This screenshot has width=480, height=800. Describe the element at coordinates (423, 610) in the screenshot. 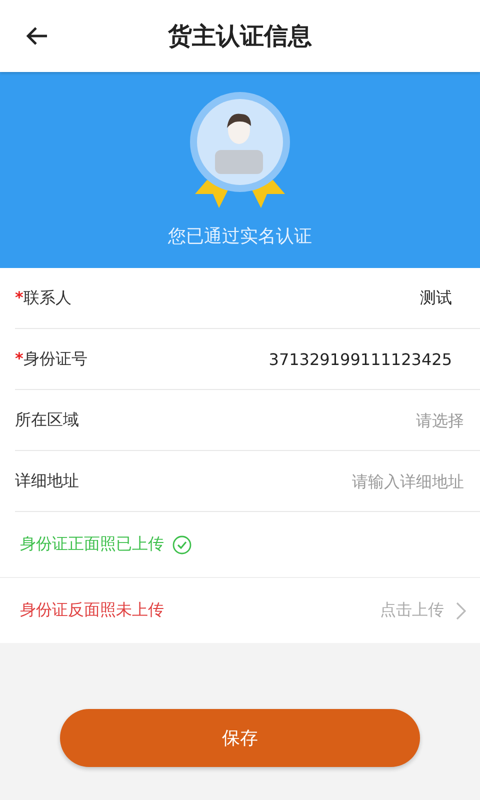

I see `upload-link: 点击上传` at that location.